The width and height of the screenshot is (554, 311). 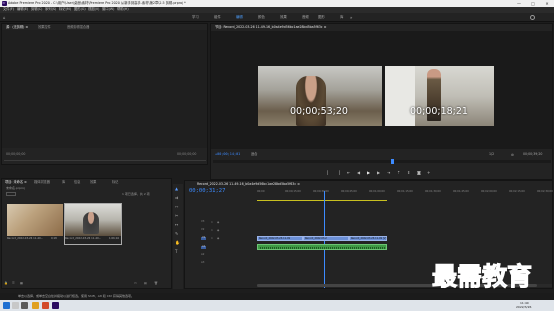 I want to click on menu-window: 窗口(W), so click(x=108, y=9).